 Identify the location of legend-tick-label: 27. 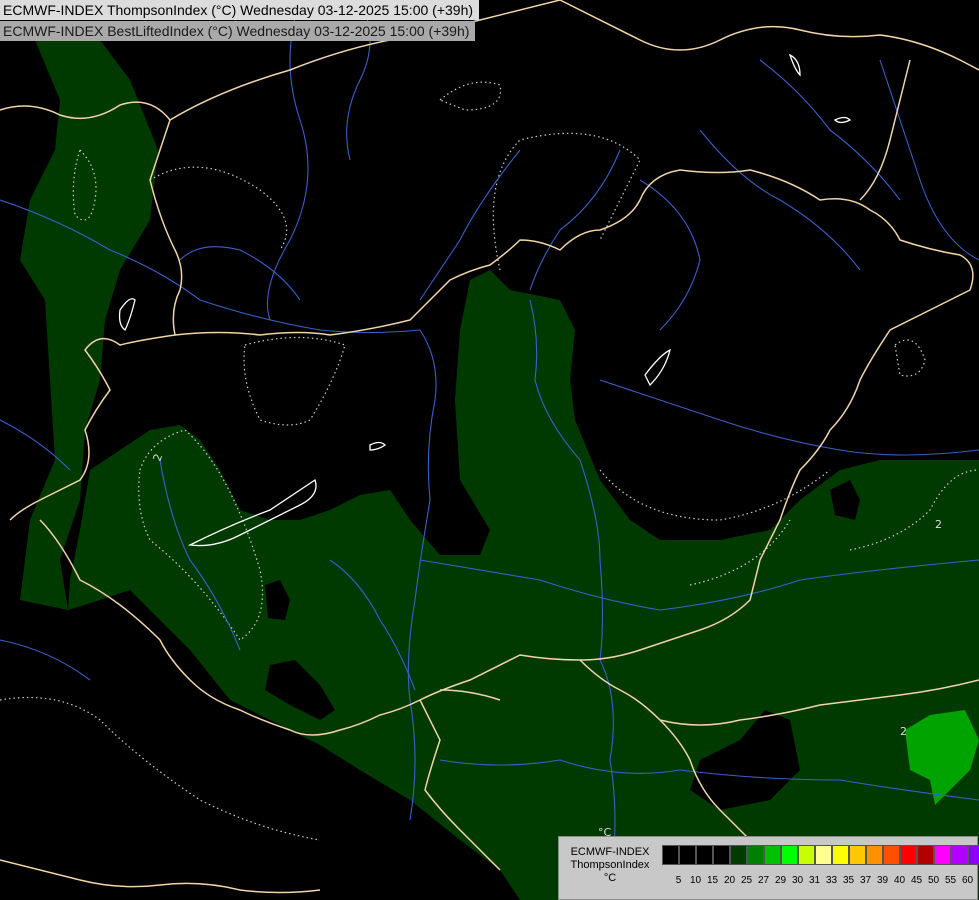
(763, 880).